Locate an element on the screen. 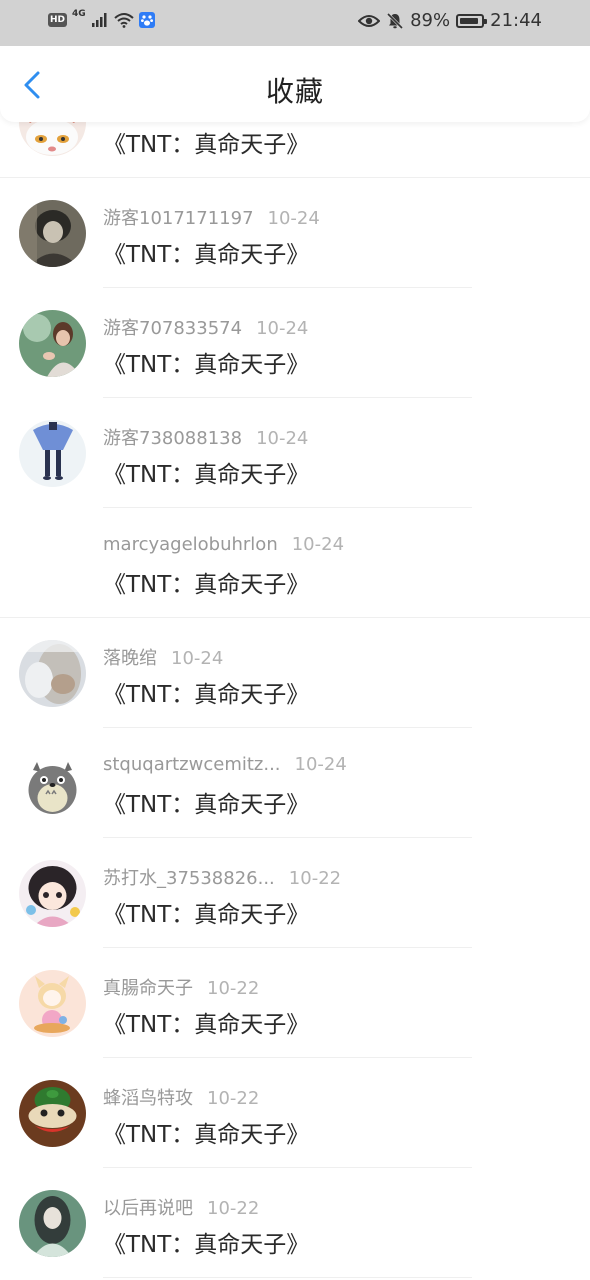 The width and height of the screenshot is (590, 1280). page-title: 收藏 is located at coordinates (294, 91).